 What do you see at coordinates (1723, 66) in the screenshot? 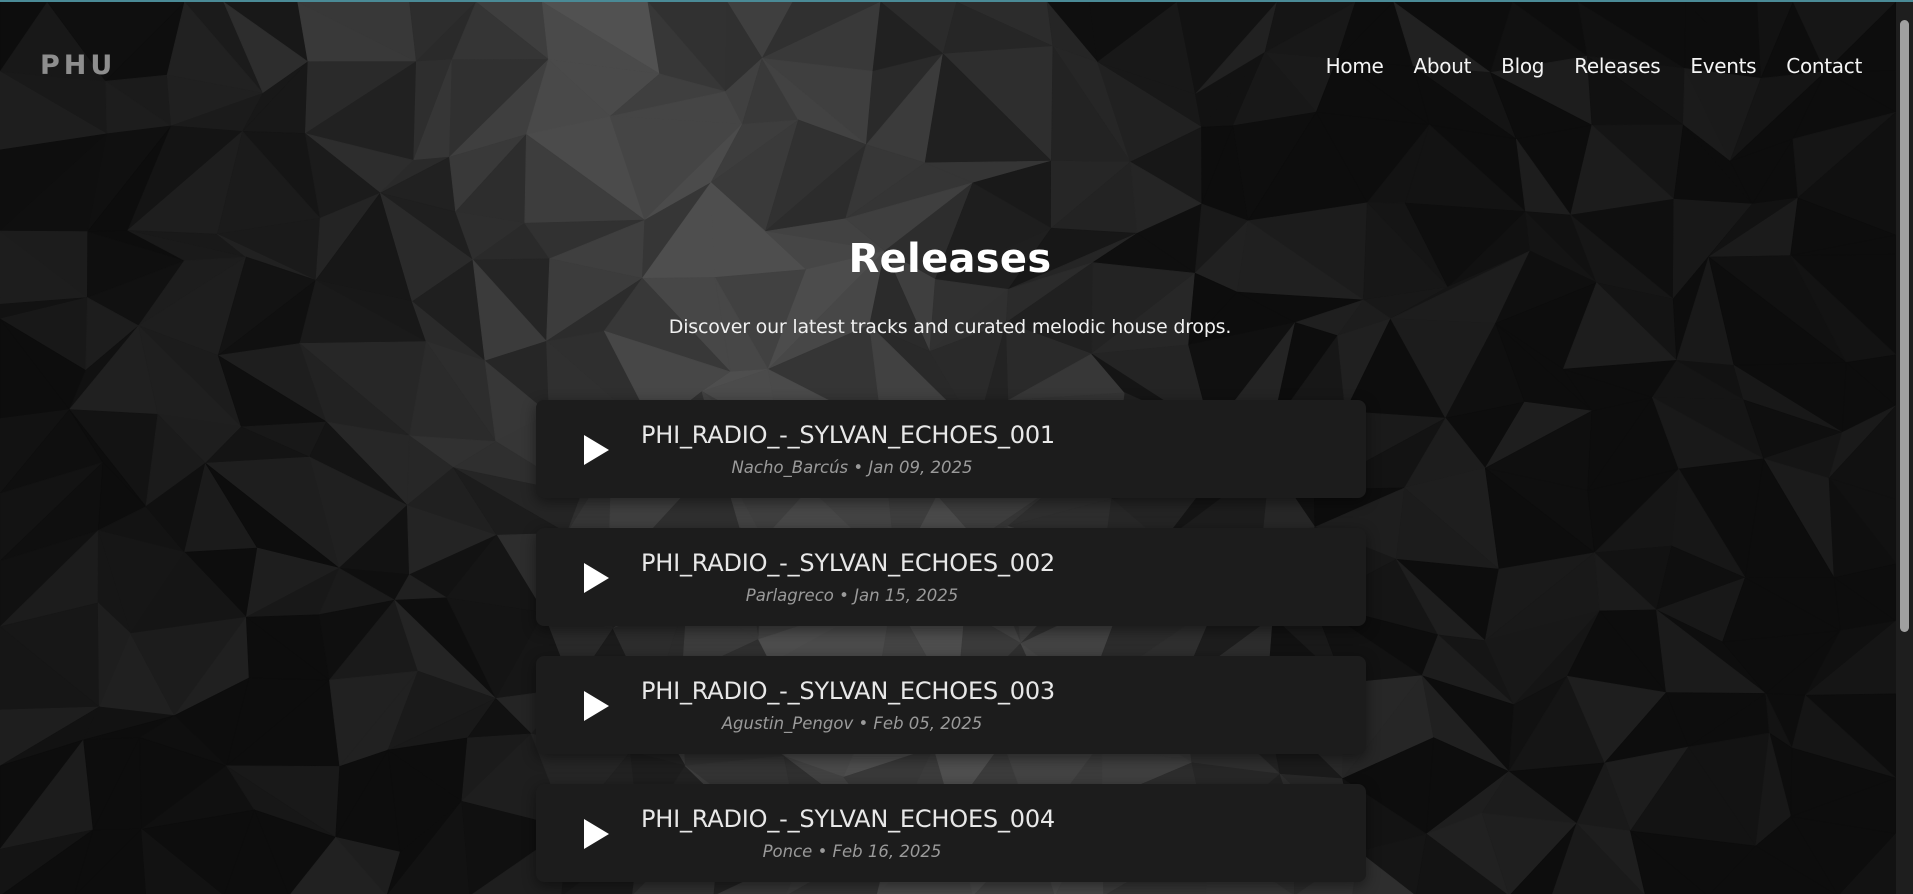
I see `nav-events: Events` at bounding box center [1723, 66].